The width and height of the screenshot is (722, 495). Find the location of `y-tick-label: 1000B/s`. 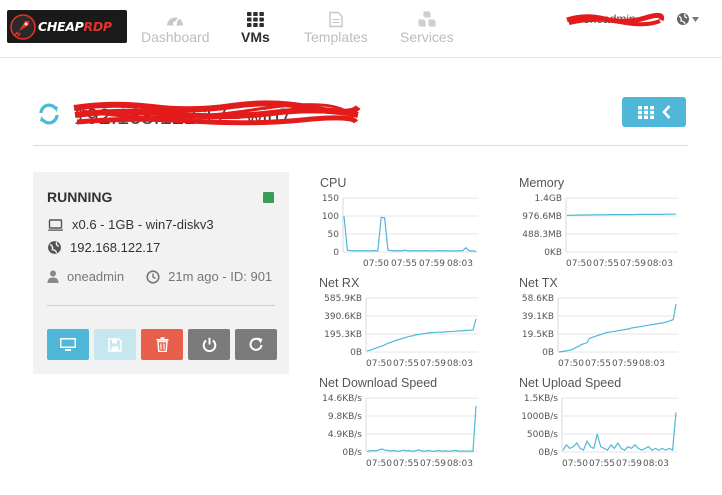

y-tick-label: 1000B/s is located at coordinates (539, 417).